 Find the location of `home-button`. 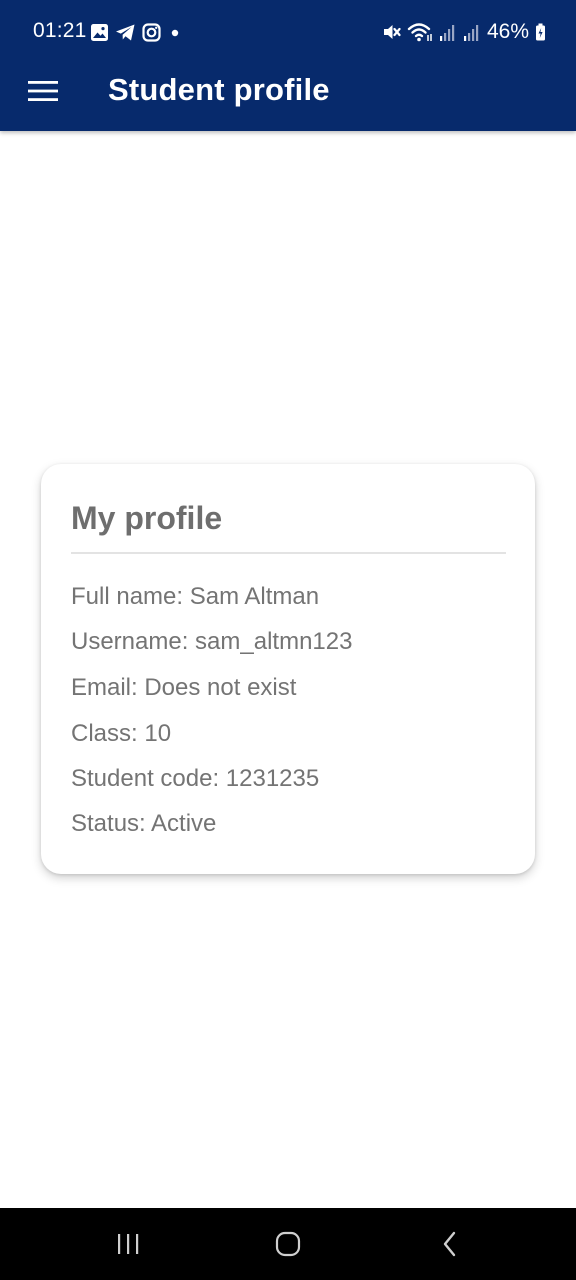

home-button is located at coordinates (288, 1244).